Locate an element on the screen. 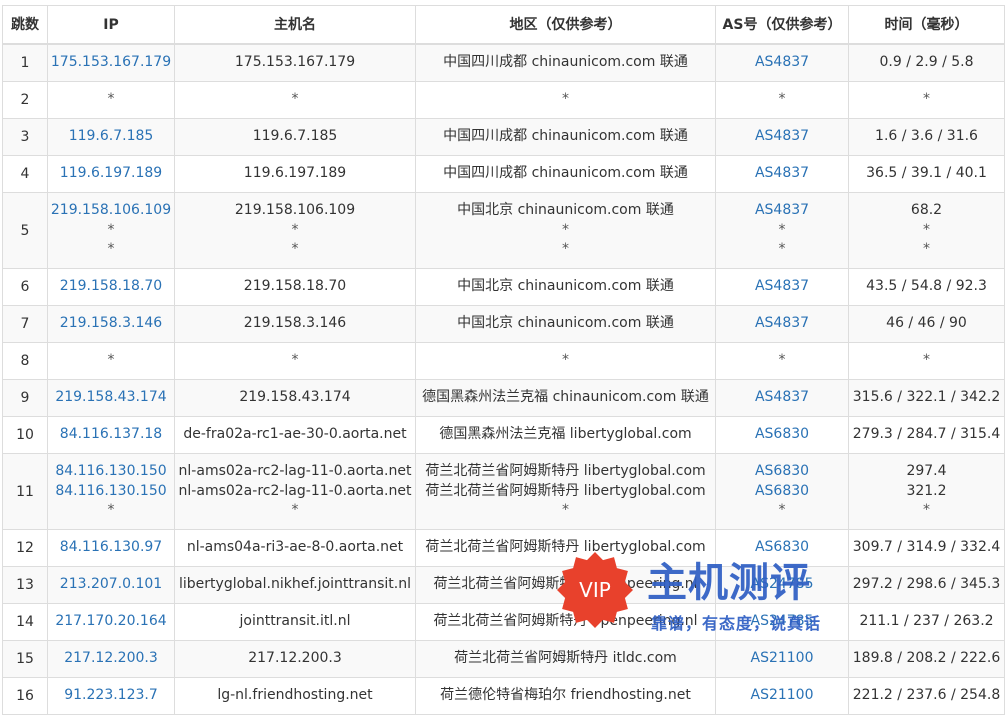 This screenshot has width=1006, height=717. hostname-cell: 219.158.43.174 is located at coordinates (295, 398).